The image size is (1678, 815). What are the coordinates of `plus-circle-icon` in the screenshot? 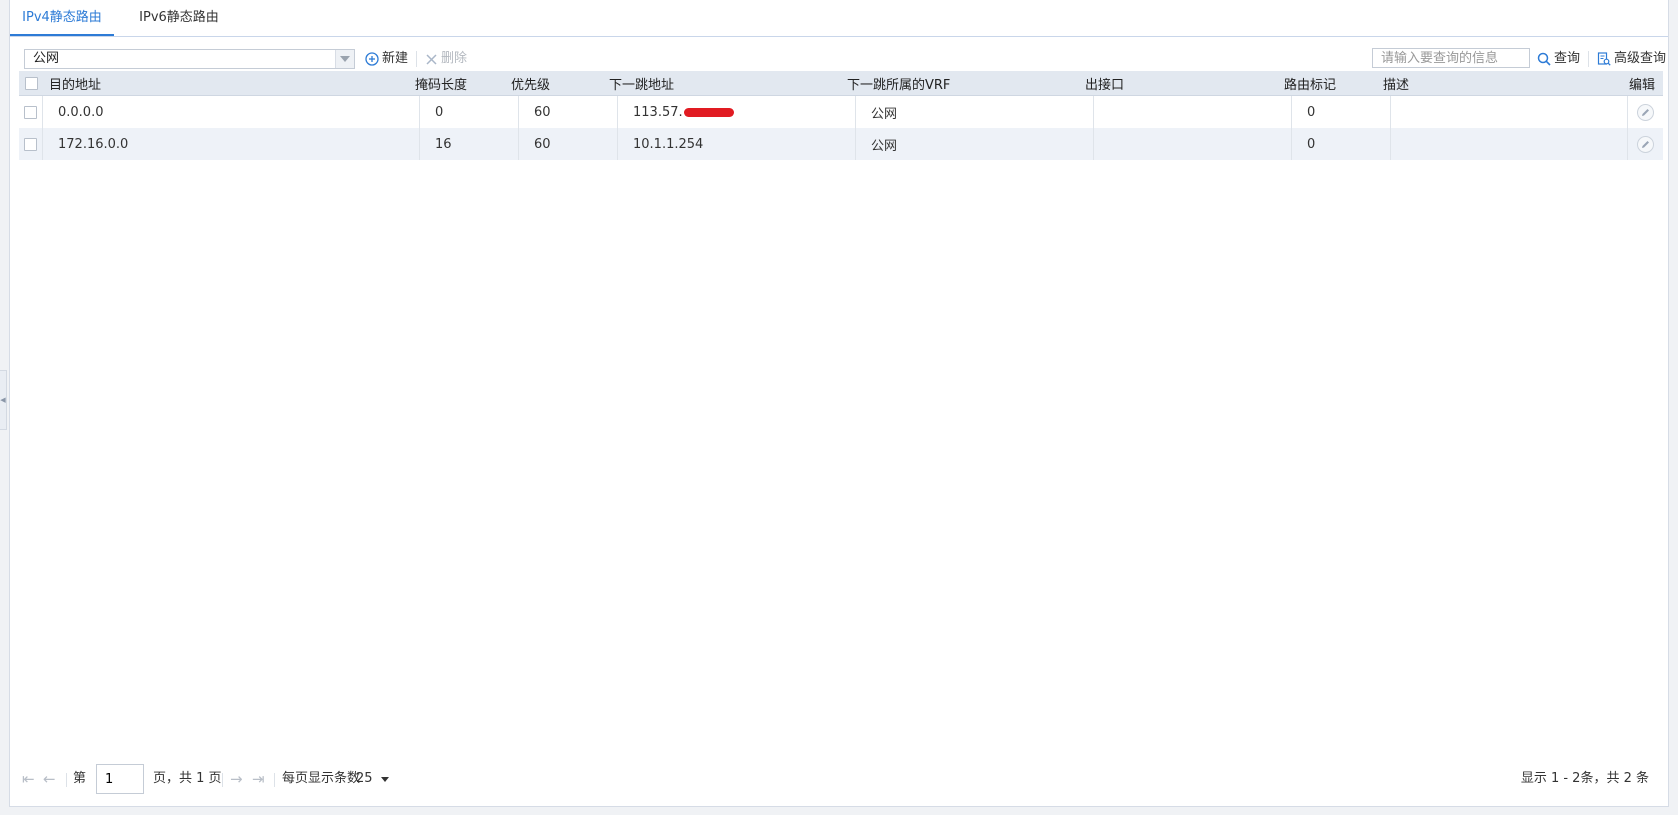 It's located at (372, 59).